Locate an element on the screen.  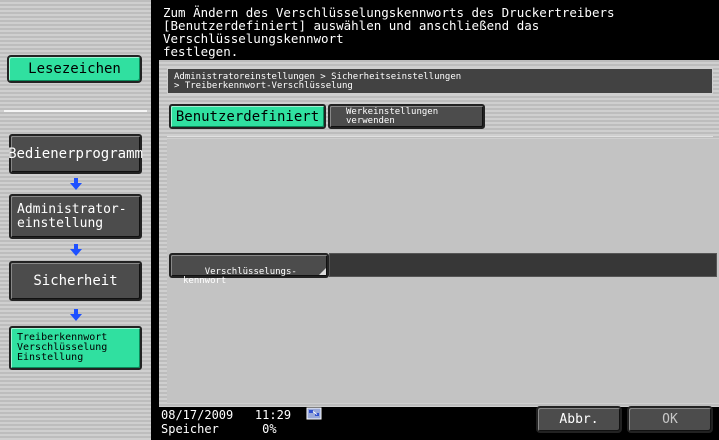
bookmark-button: Lesezeichen is located at coordinates (74, 69).